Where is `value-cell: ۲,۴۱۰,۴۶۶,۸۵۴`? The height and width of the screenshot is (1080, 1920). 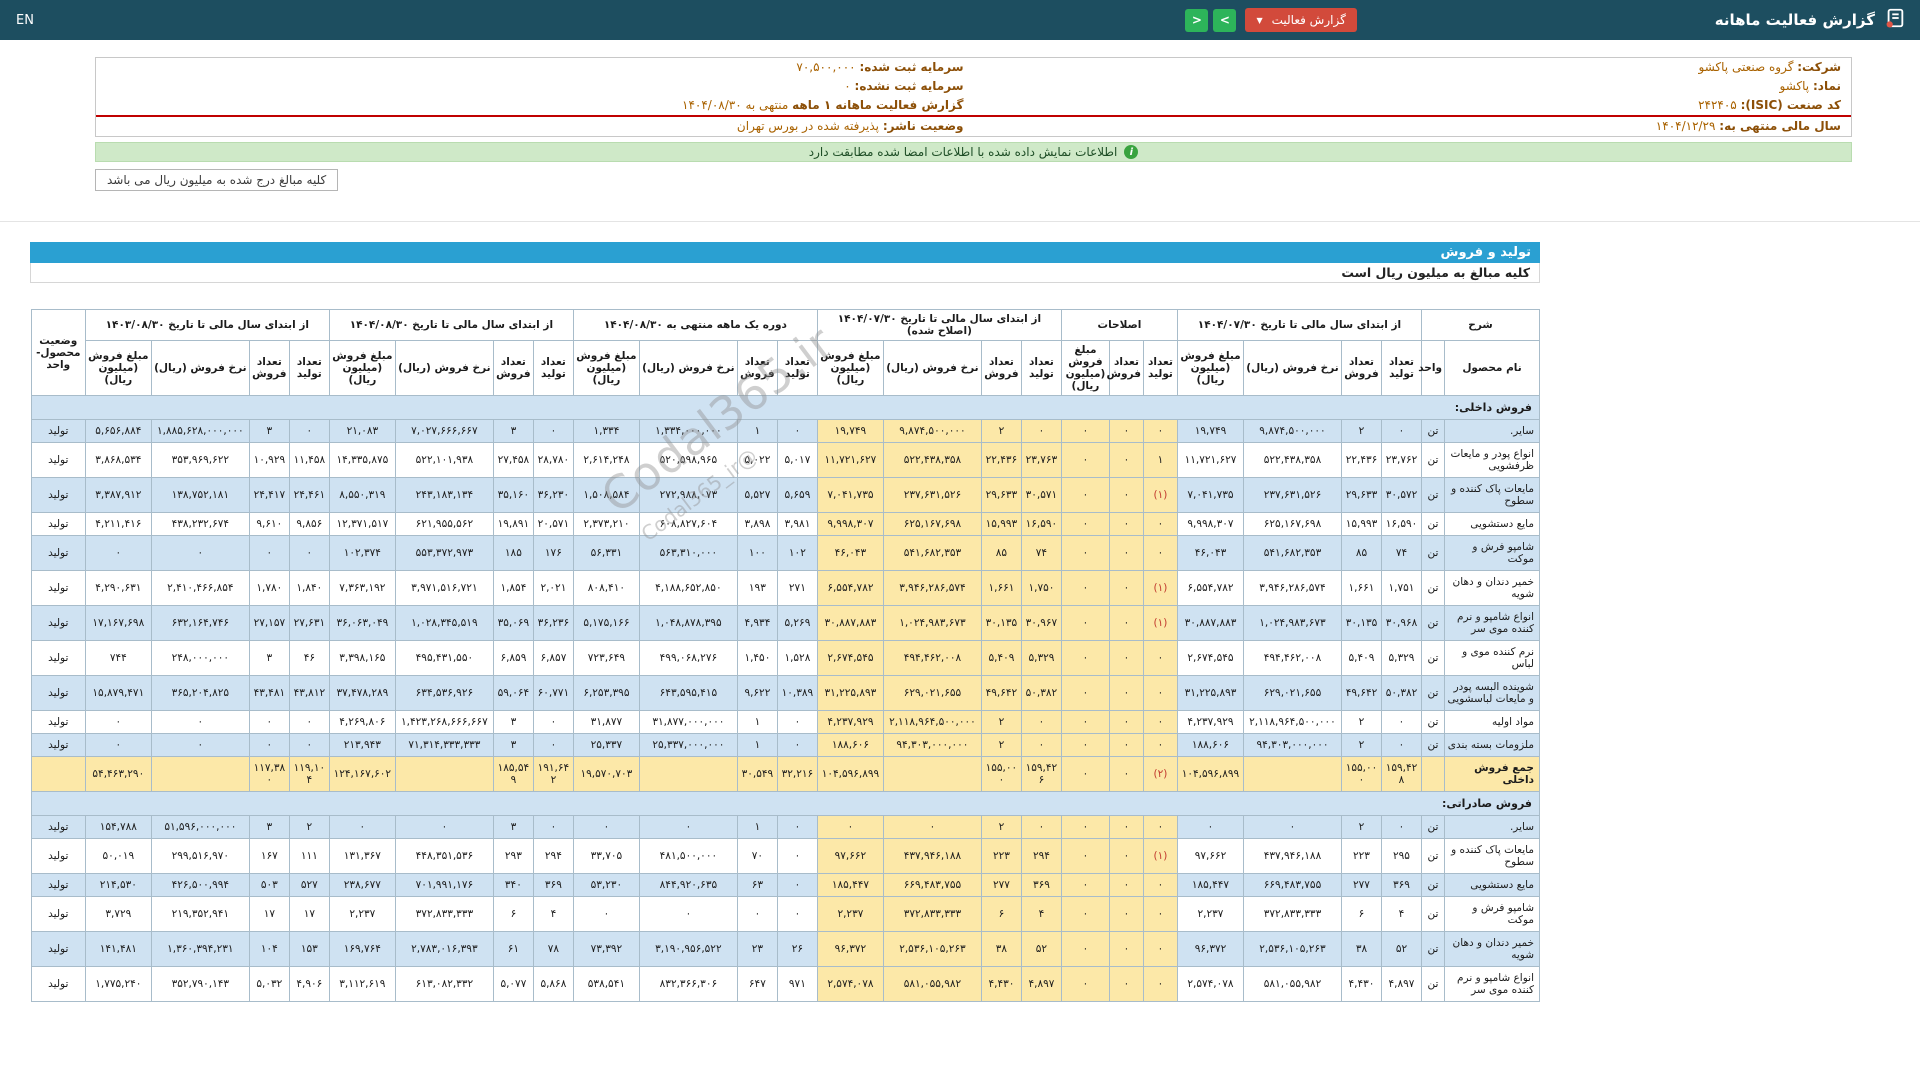
value-cell: ۲,۴۱۰,۴۶۶,۸۵۴ is located at coordinates (200, 588).